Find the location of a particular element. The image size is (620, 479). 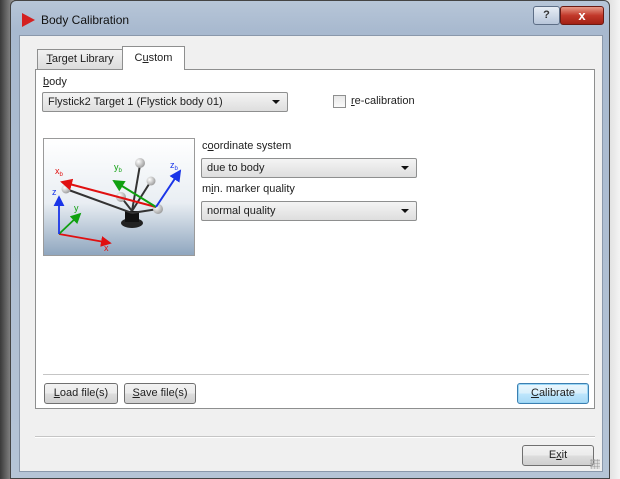

axis-y-label: y is located at coordinates (76, 208).